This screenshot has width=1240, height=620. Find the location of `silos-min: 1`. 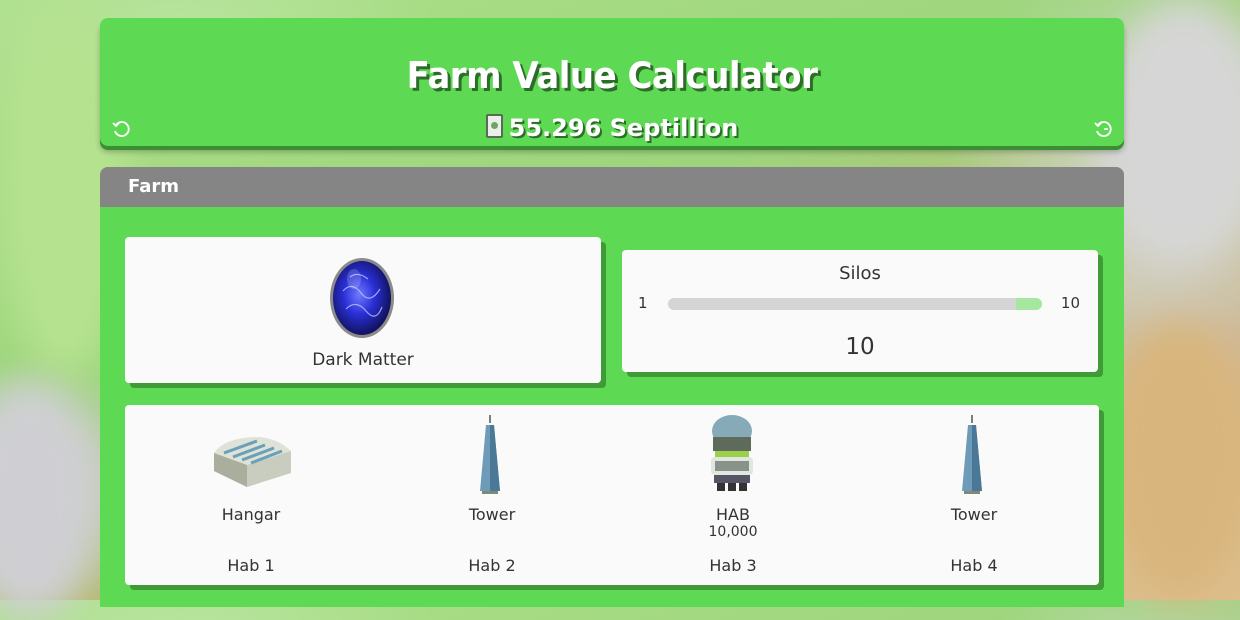

silos-min: 1 is located at coordinates (643, 303).